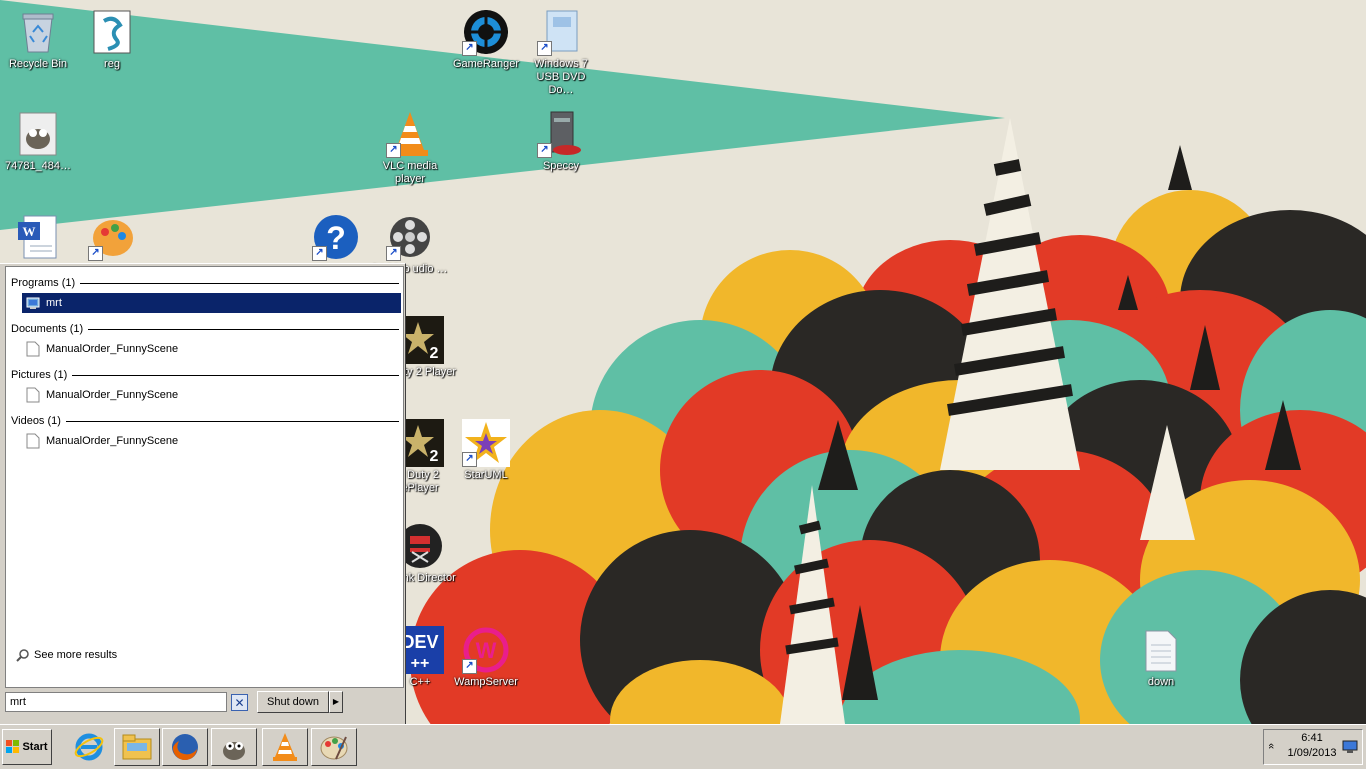 The width and height of the screenshot is (1366, 769). What do you see at coordinates (486, 682) in the screenshot?
I see `desktop-icon-label: WampServer` at bounding box center [486, 682].